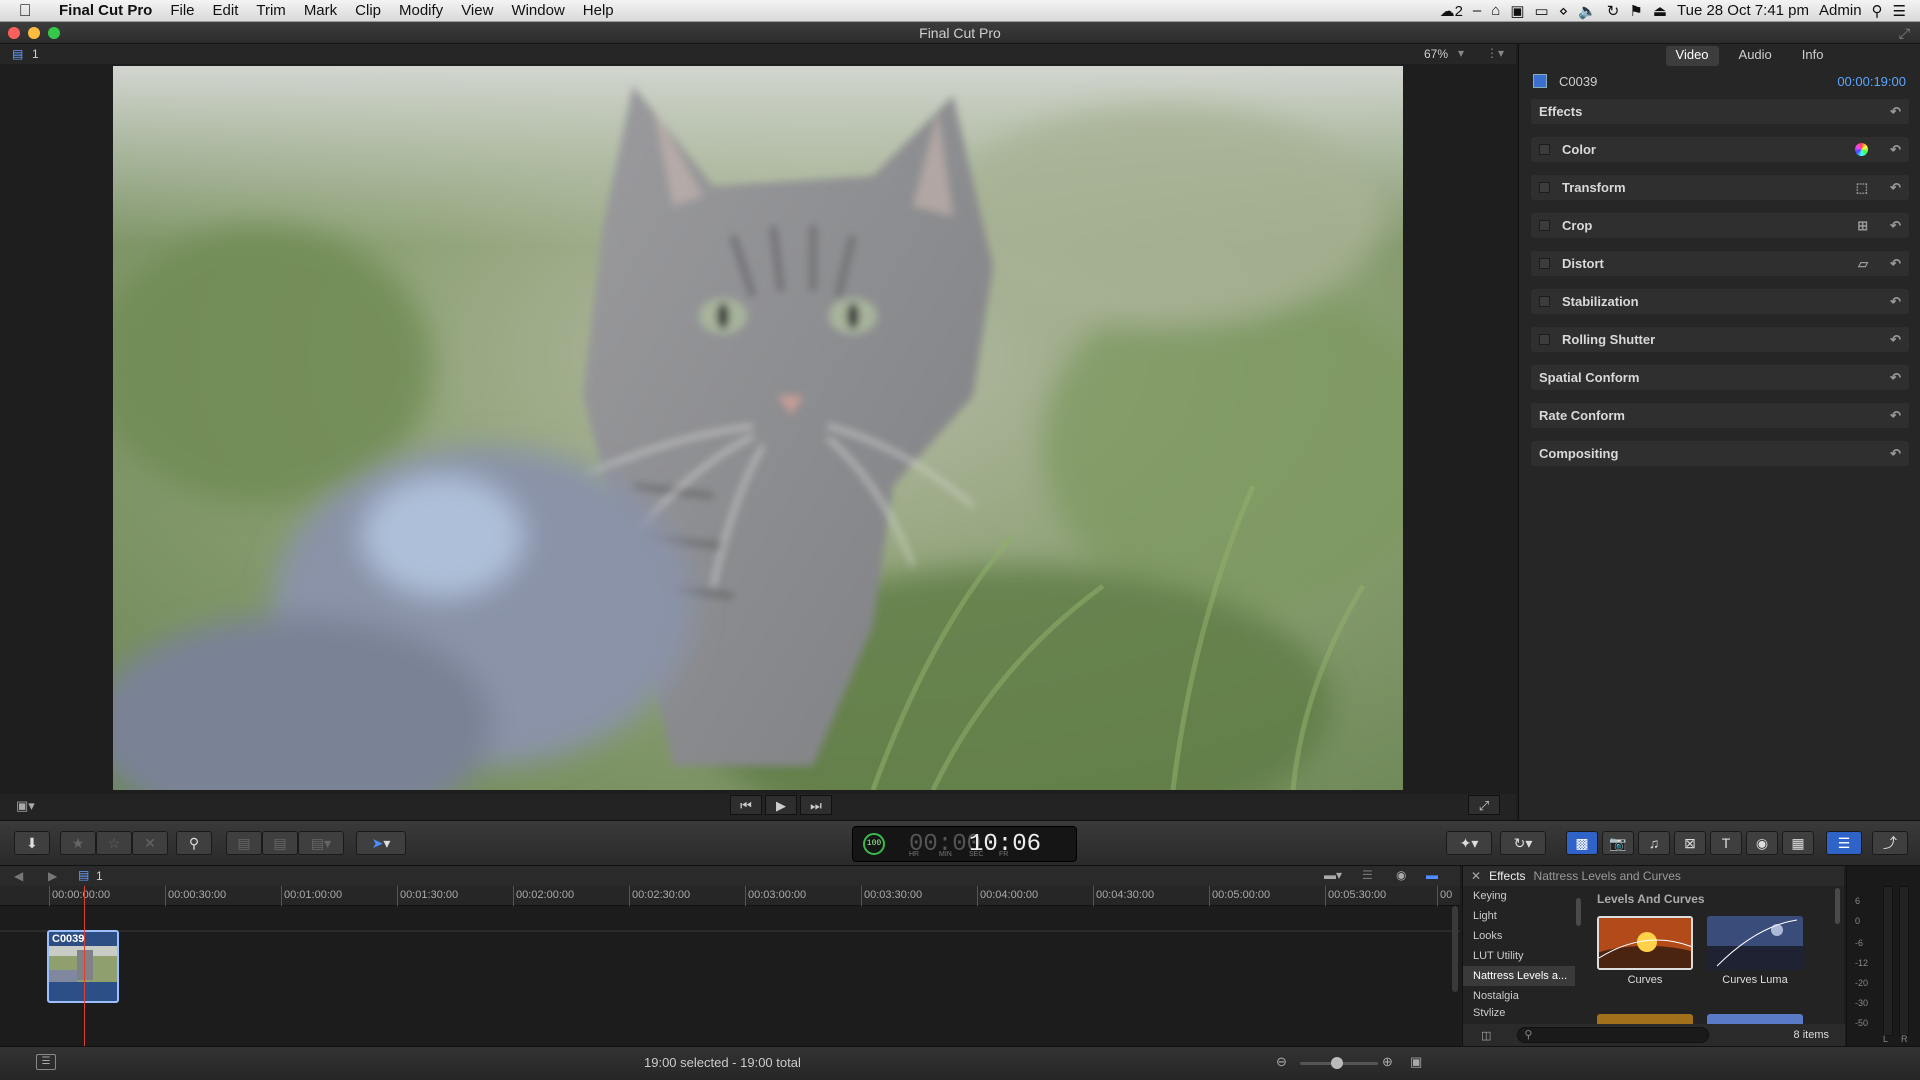 This screenshot has height=1080, width=1920. What do you see at coordinates (14, 33) in the screenshot?
I see `close-window-icon` at bounding box center [14, 33].